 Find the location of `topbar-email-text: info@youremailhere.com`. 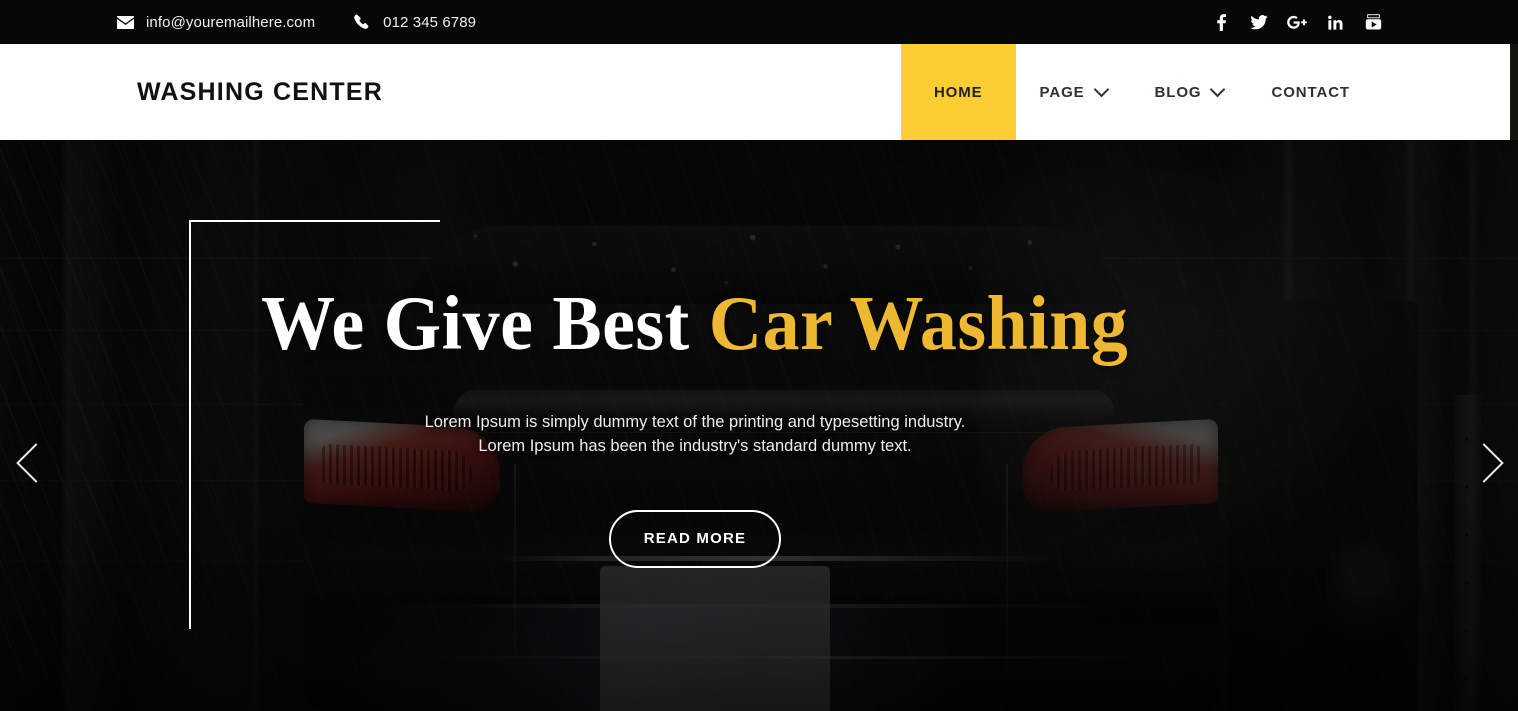

topbar-email-text: info@youremailhere.com is located at coordinates (231, 22).